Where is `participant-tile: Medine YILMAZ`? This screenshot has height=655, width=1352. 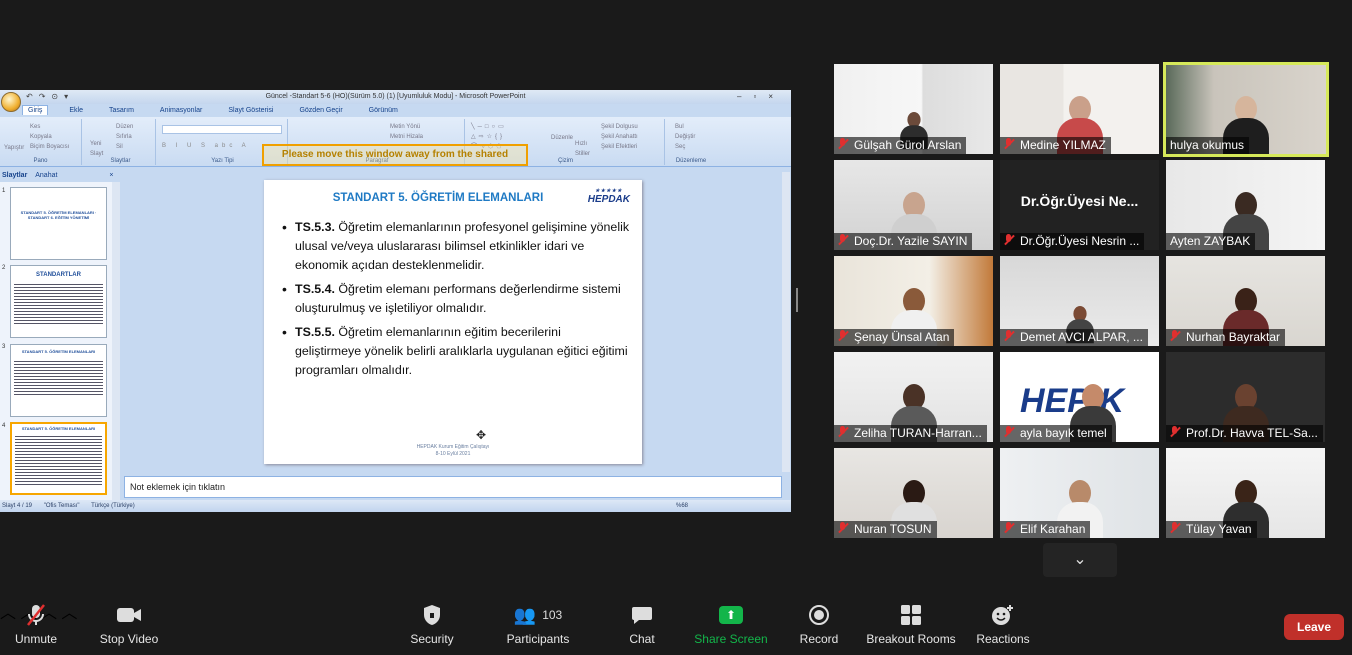
participant-tile: Medine YILMAZ is located at coordinates (1079, 109).